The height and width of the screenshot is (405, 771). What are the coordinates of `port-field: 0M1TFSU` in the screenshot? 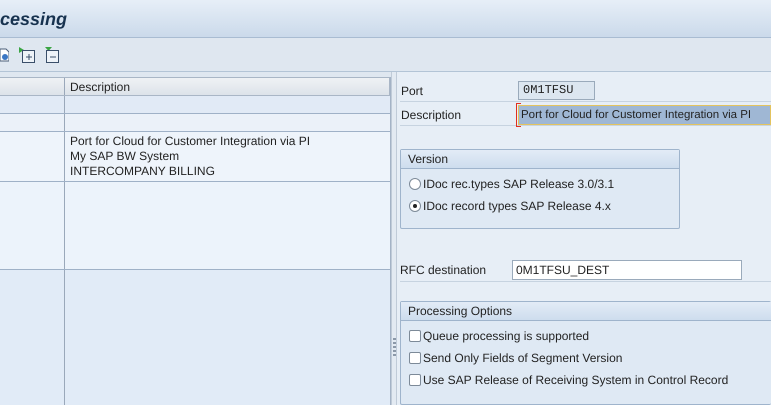 It's located at (556, 90).